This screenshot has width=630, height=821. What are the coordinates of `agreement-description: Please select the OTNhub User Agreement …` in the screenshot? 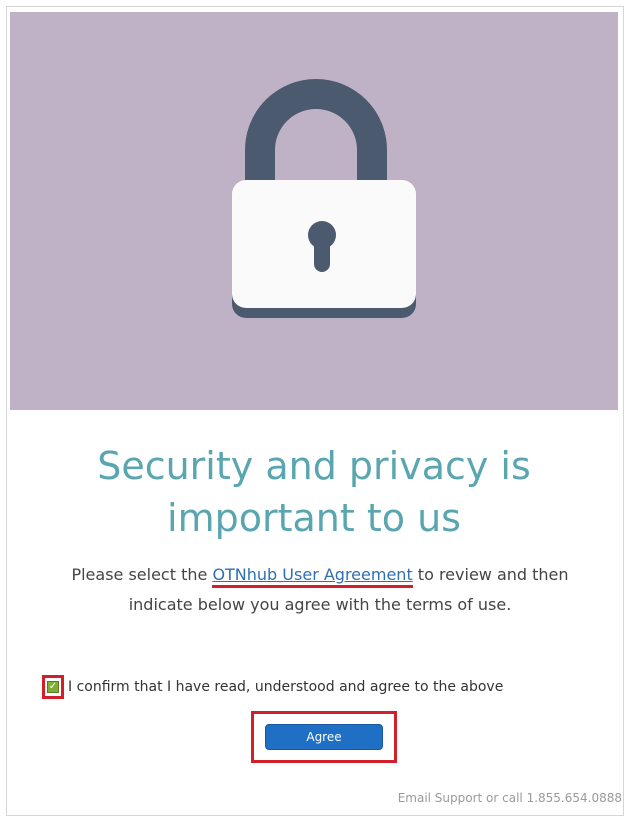 It's located at (320, 590).